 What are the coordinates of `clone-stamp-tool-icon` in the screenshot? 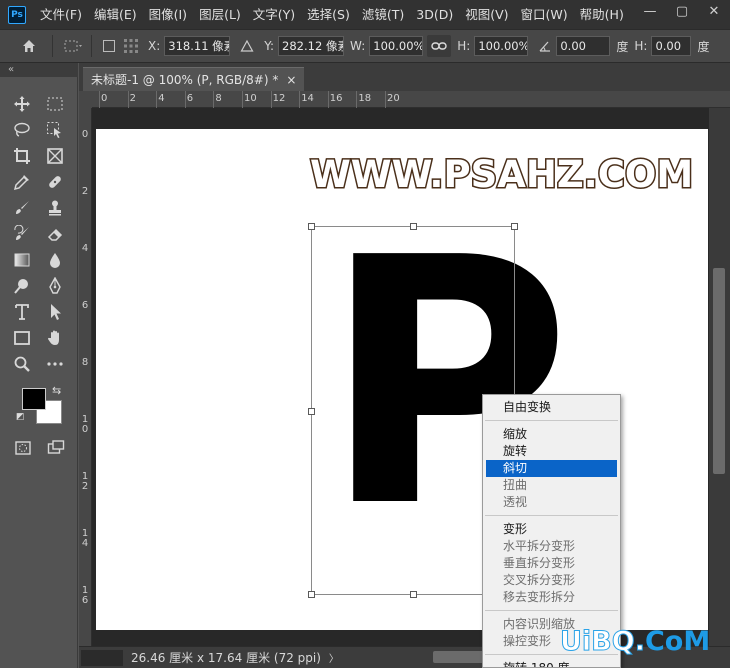 It's located at (55, 208).